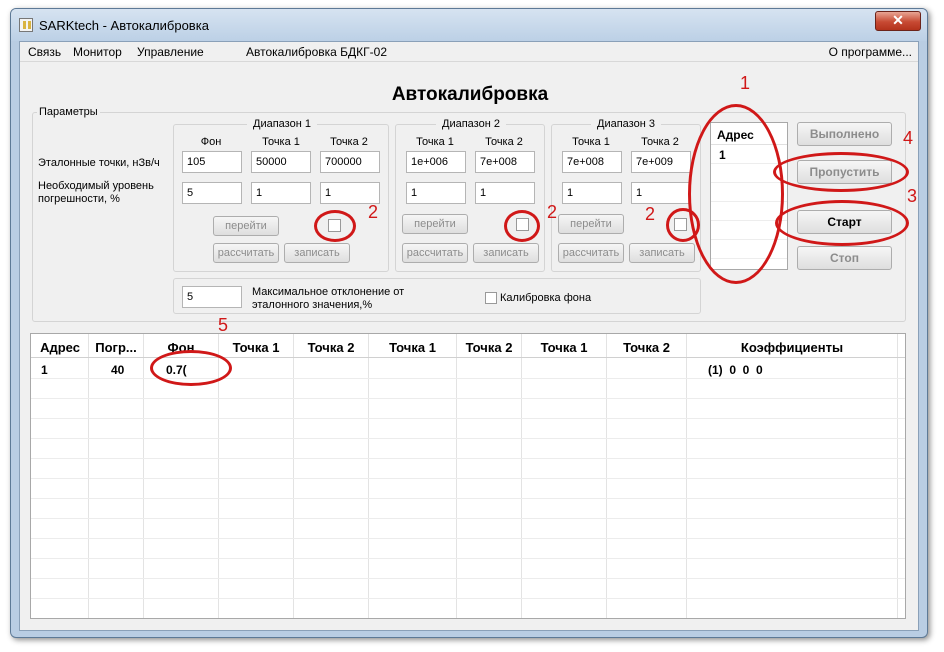 The height and width of the screenshot is (652, 944). Describe the element at coordinates (745, 83) in the screenshot. I see `annotation-number: 1` at that location.